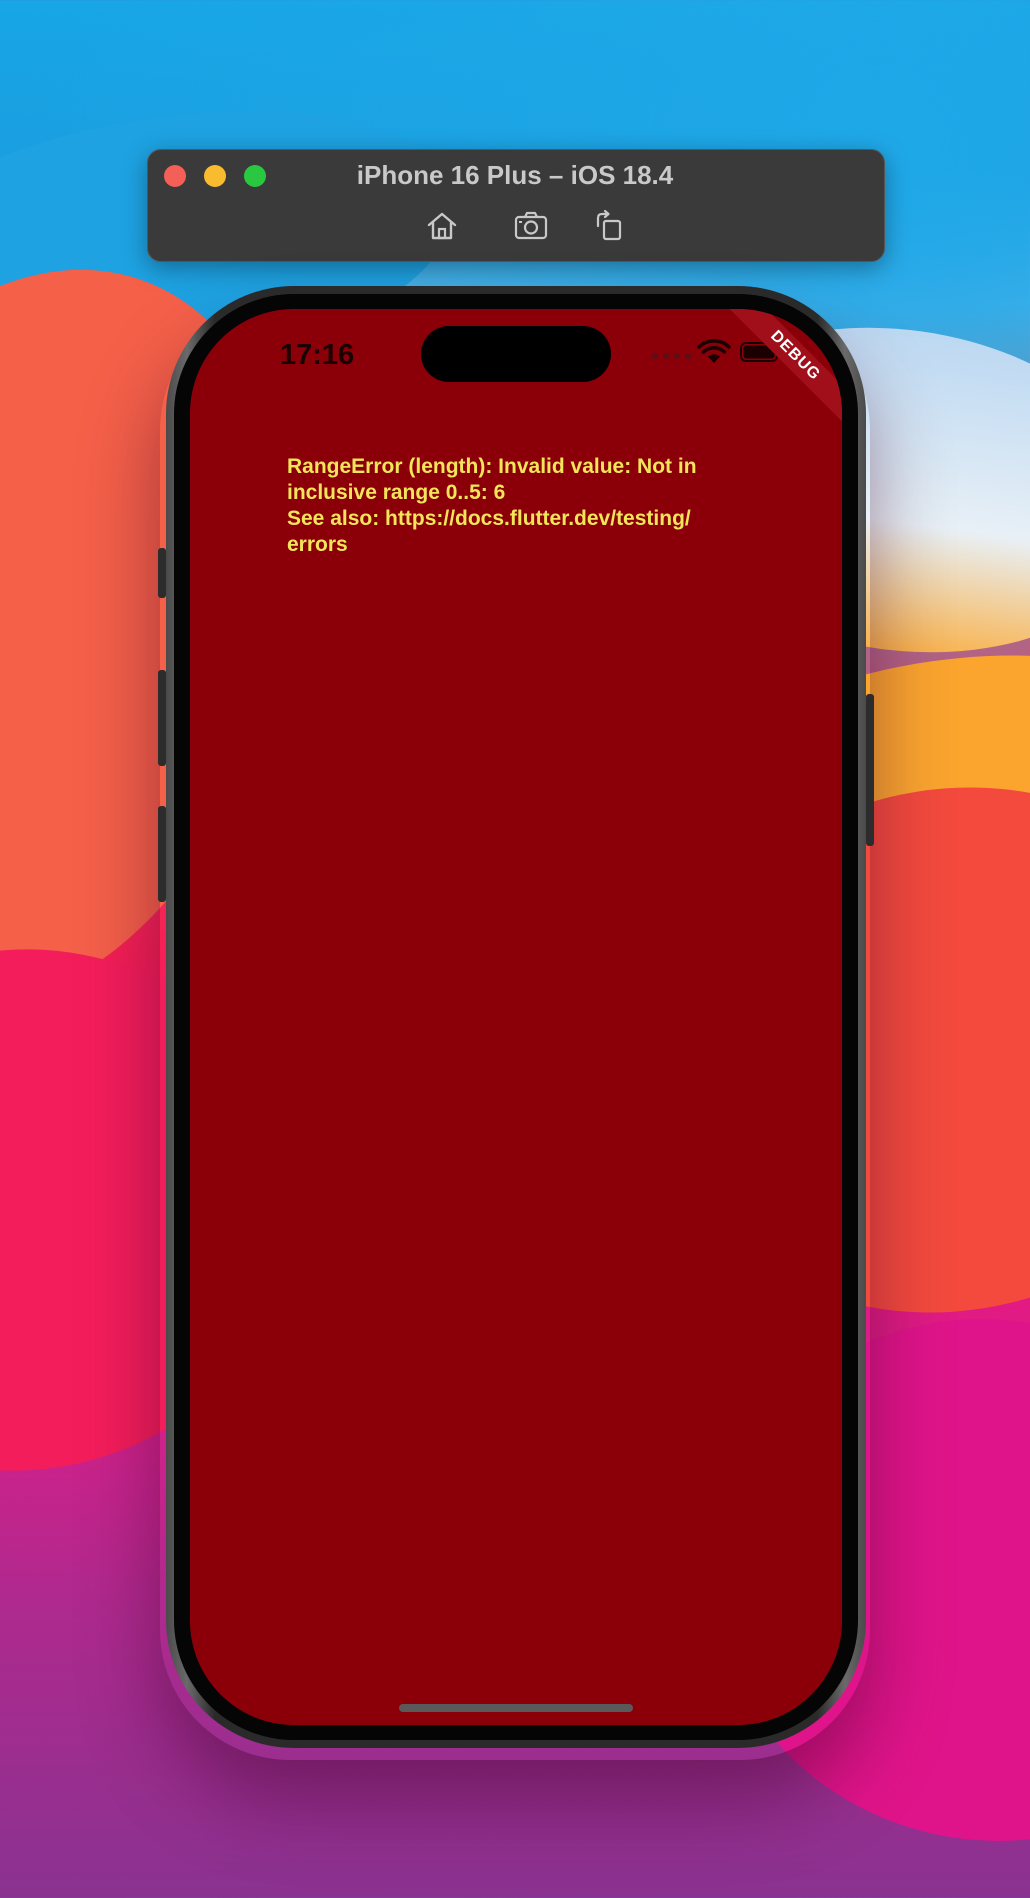 This screenshot has width=1030, height=1898. Describe the element at coordinates (516, 354) in the screenshot. I see `dynamic-island` at that location.